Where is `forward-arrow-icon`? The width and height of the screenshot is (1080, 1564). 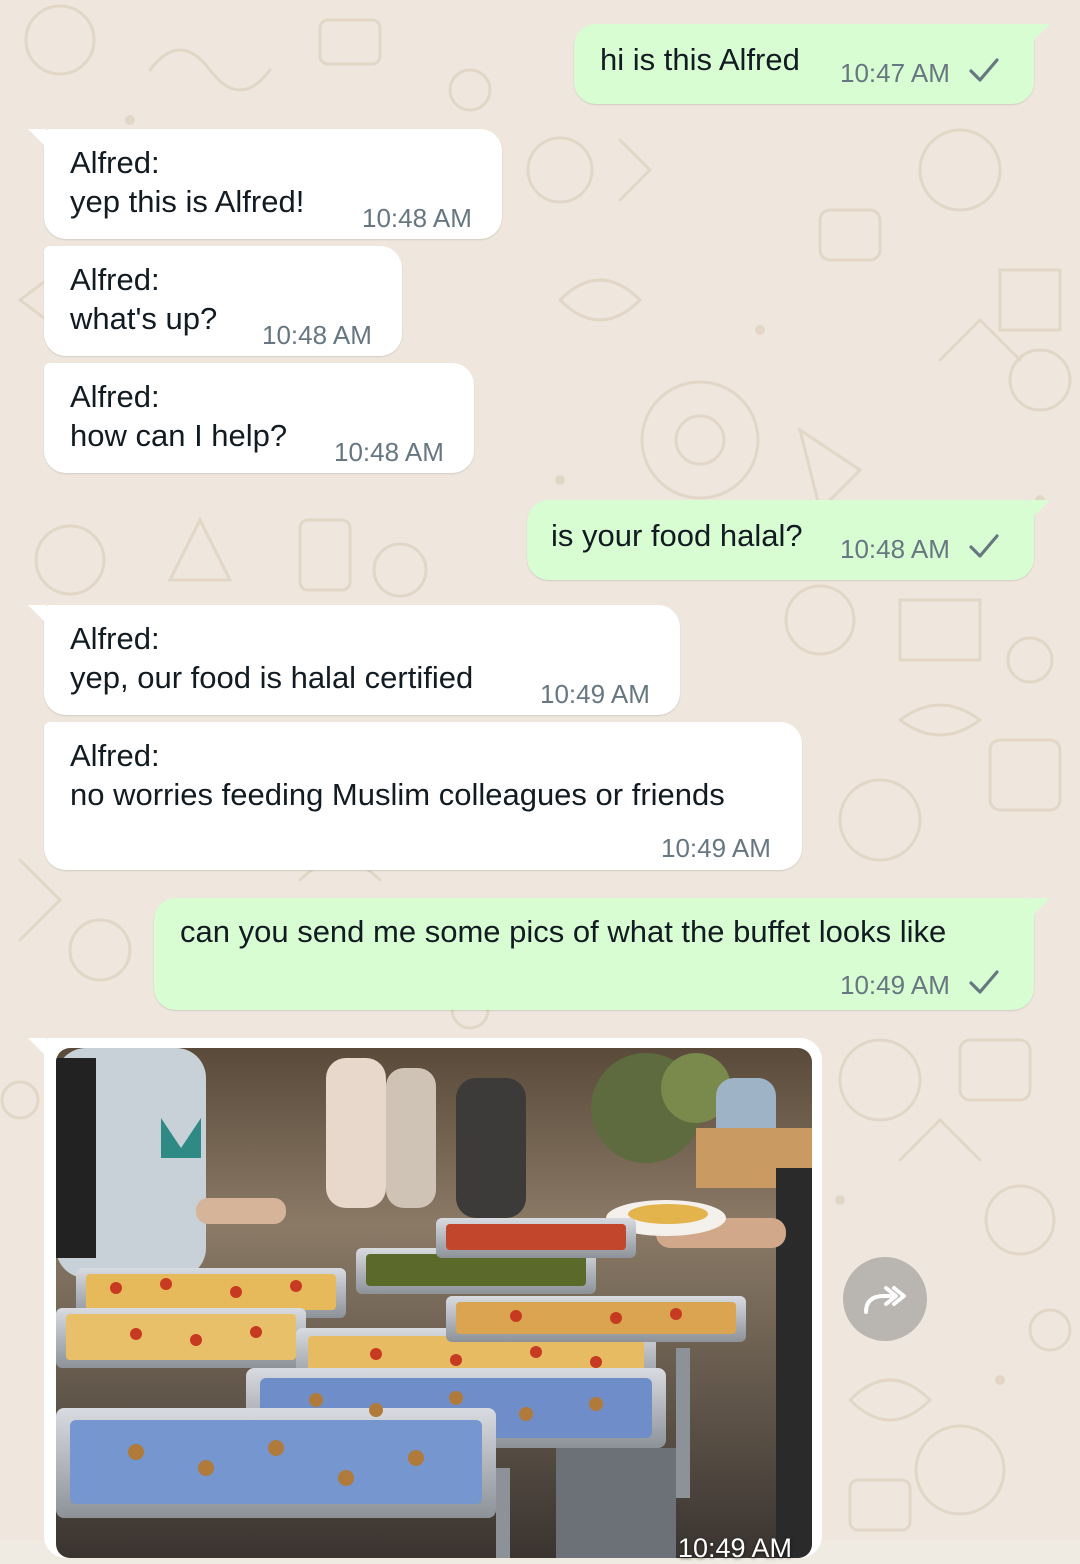 forward-arrow-icon is located at coordinates (885, 1300).